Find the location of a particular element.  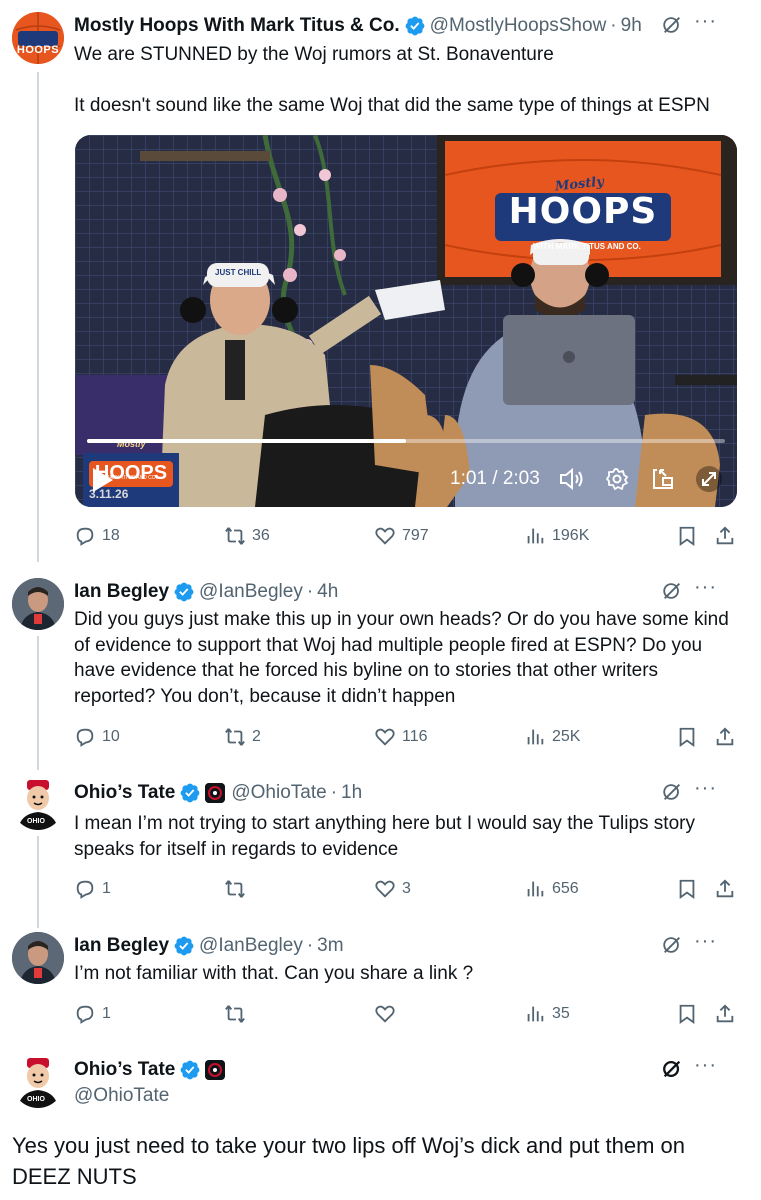

repost-count: 36 is located at coordinates (261, 535).